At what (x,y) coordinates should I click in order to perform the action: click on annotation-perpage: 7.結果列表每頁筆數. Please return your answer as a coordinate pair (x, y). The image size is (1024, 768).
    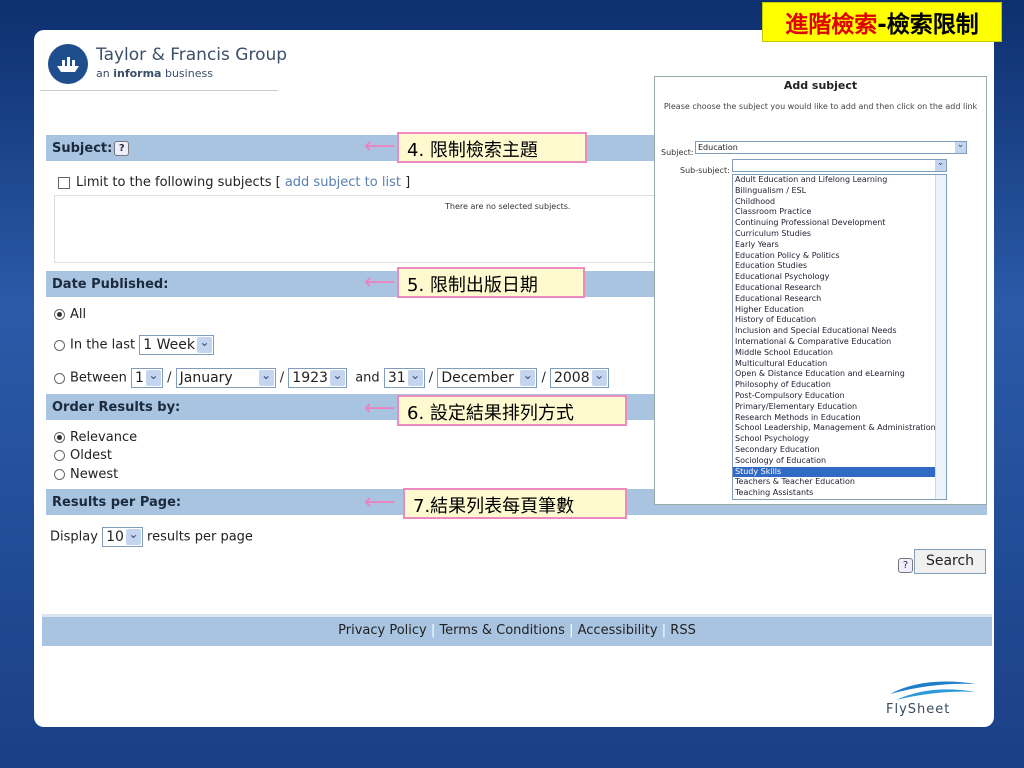
    Looking at the image, I should click on (515, 503).